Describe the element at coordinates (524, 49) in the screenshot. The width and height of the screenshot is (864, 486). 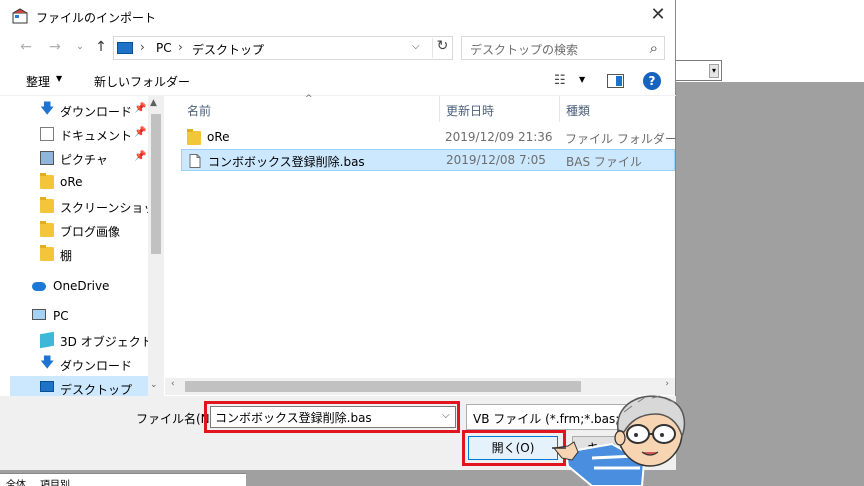
I see `search-placeholder: デスクトップの検索` at that location.